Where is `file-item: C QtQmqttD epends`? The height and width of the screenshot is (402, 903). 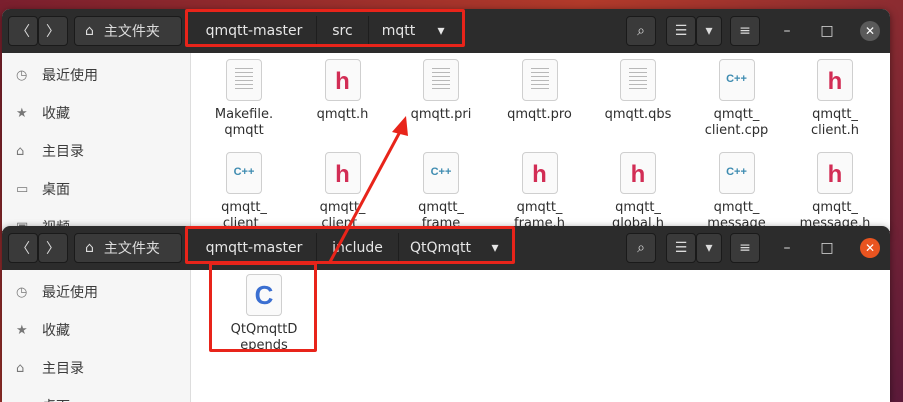
file-item: C QtQmqttD epends is located at coordinates (264, 314).